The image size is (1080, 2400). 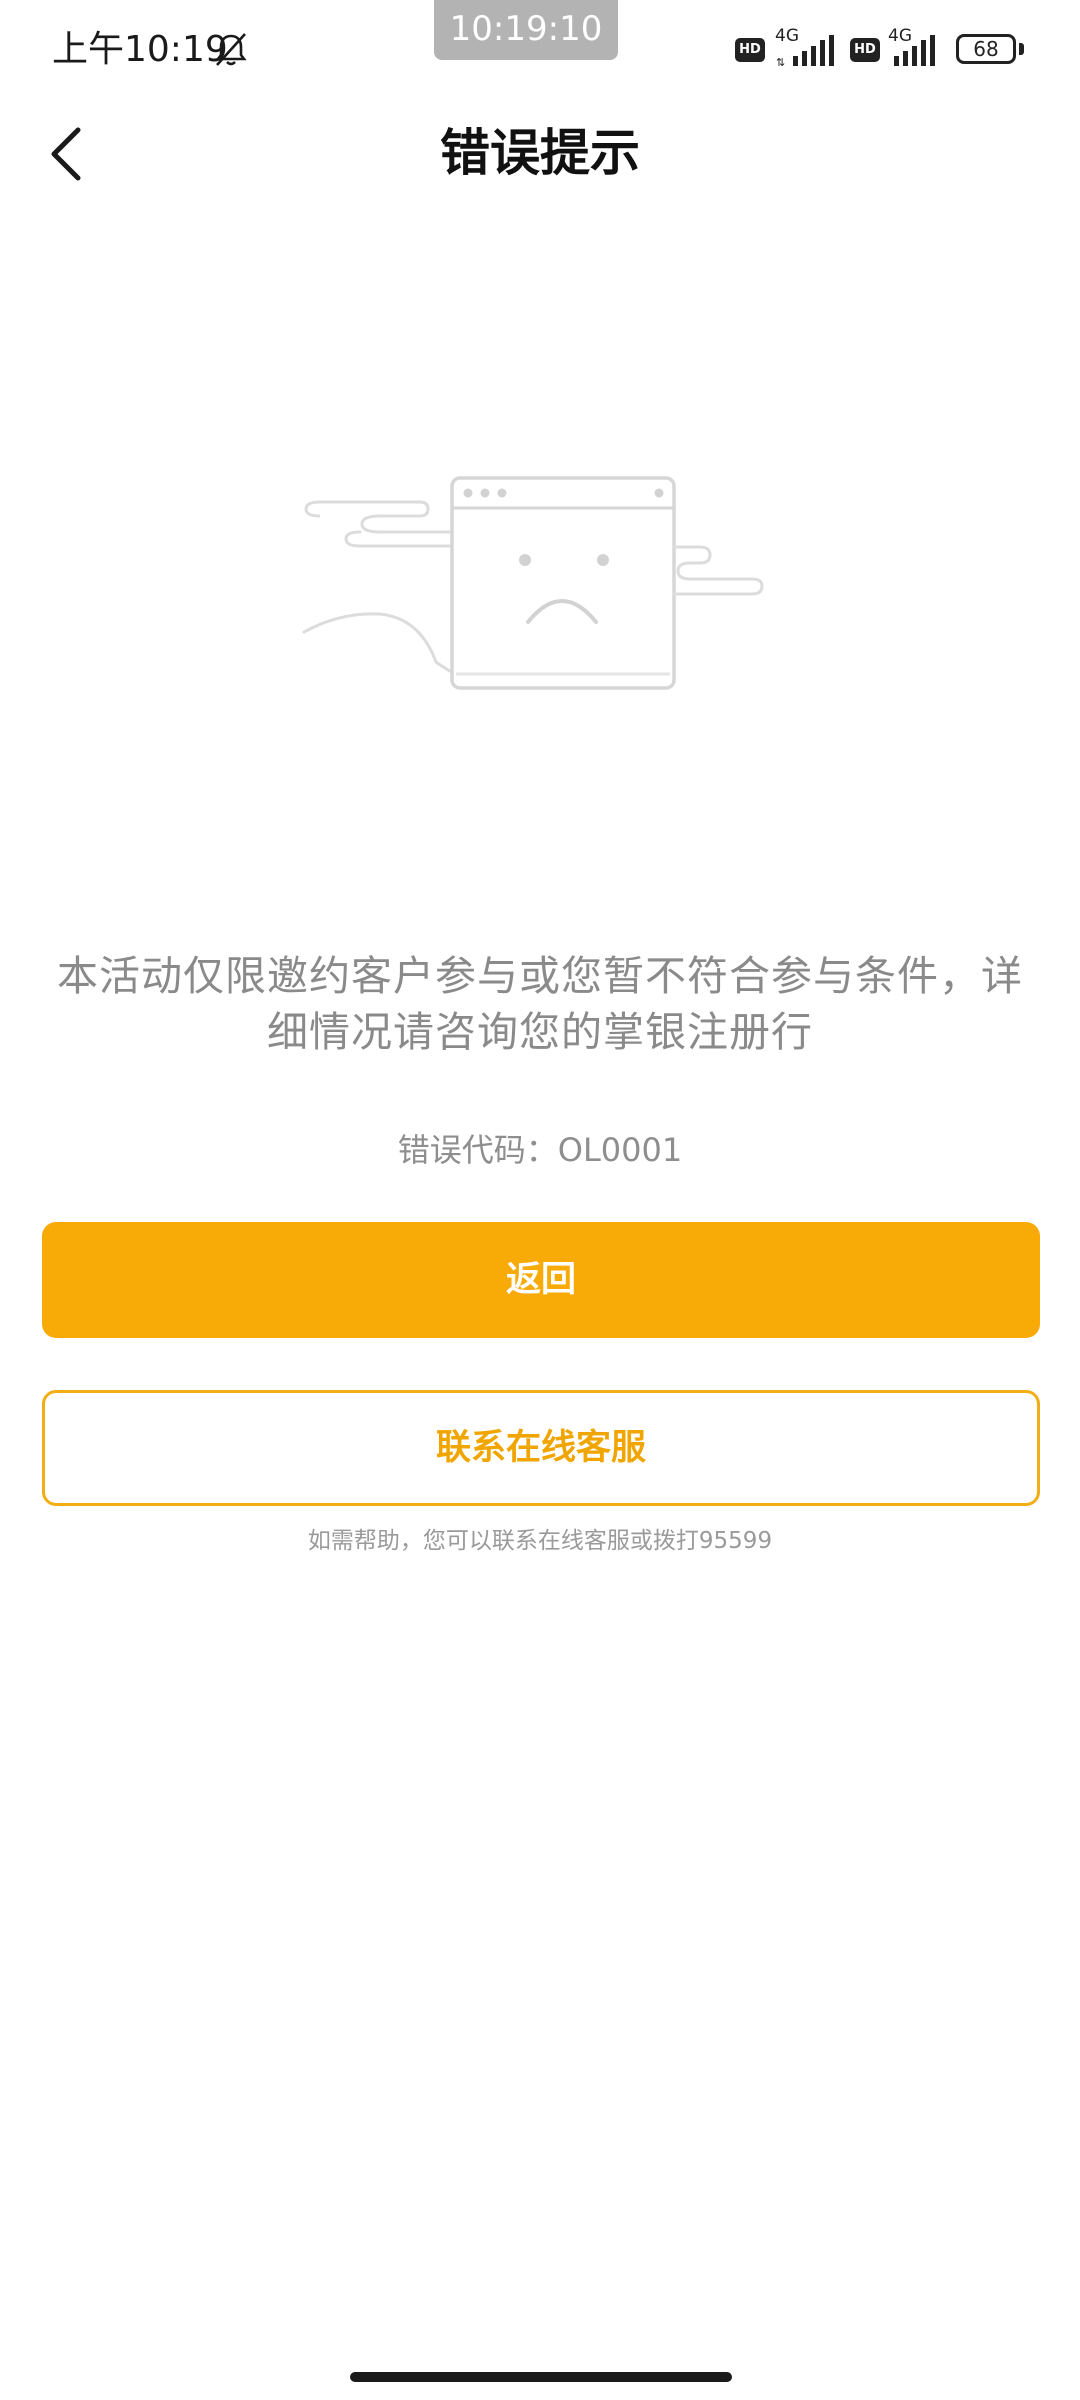 What do you see at coordinates (541, 1280) in the screenshot?
I see `return-button: 返回` at bounding box center [541, 1280].